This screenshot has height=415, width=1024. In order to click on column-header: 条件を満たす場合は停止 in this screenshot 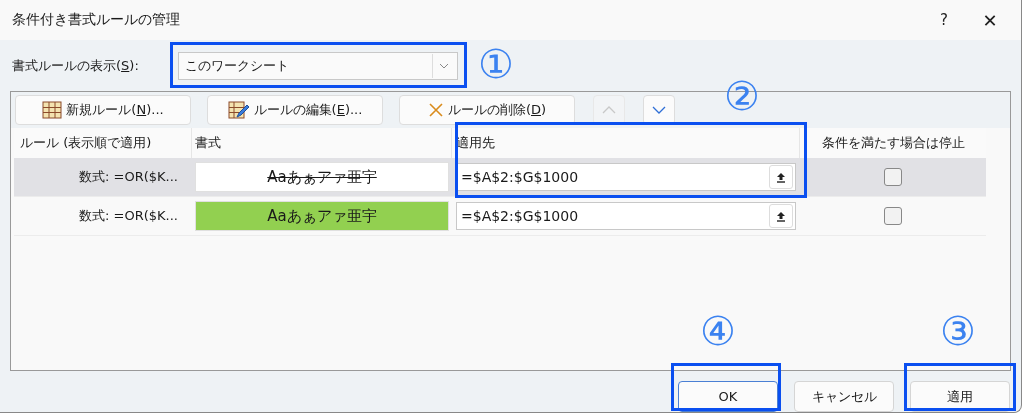, I will do `click(893, 143)`.